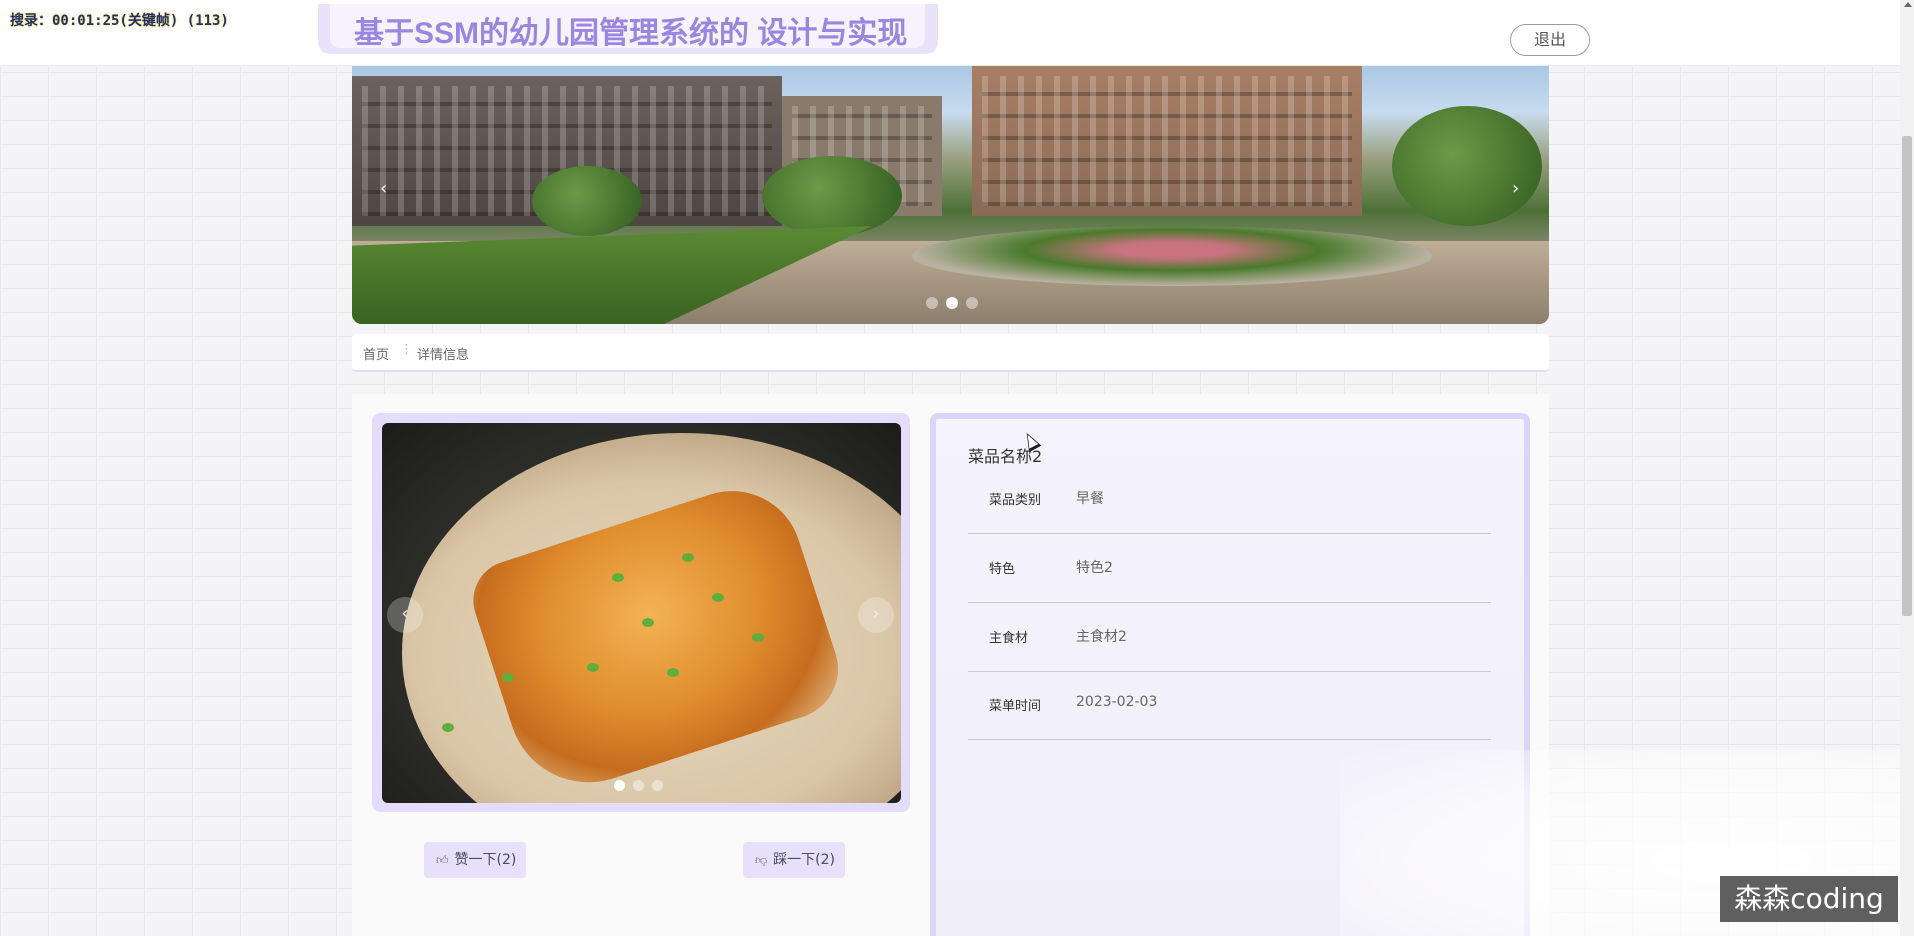  What do you see at coordinates (1015, 706) in the screenshot?
I see `detail-label: 菜单时间` at bounding box center [1015, 706].